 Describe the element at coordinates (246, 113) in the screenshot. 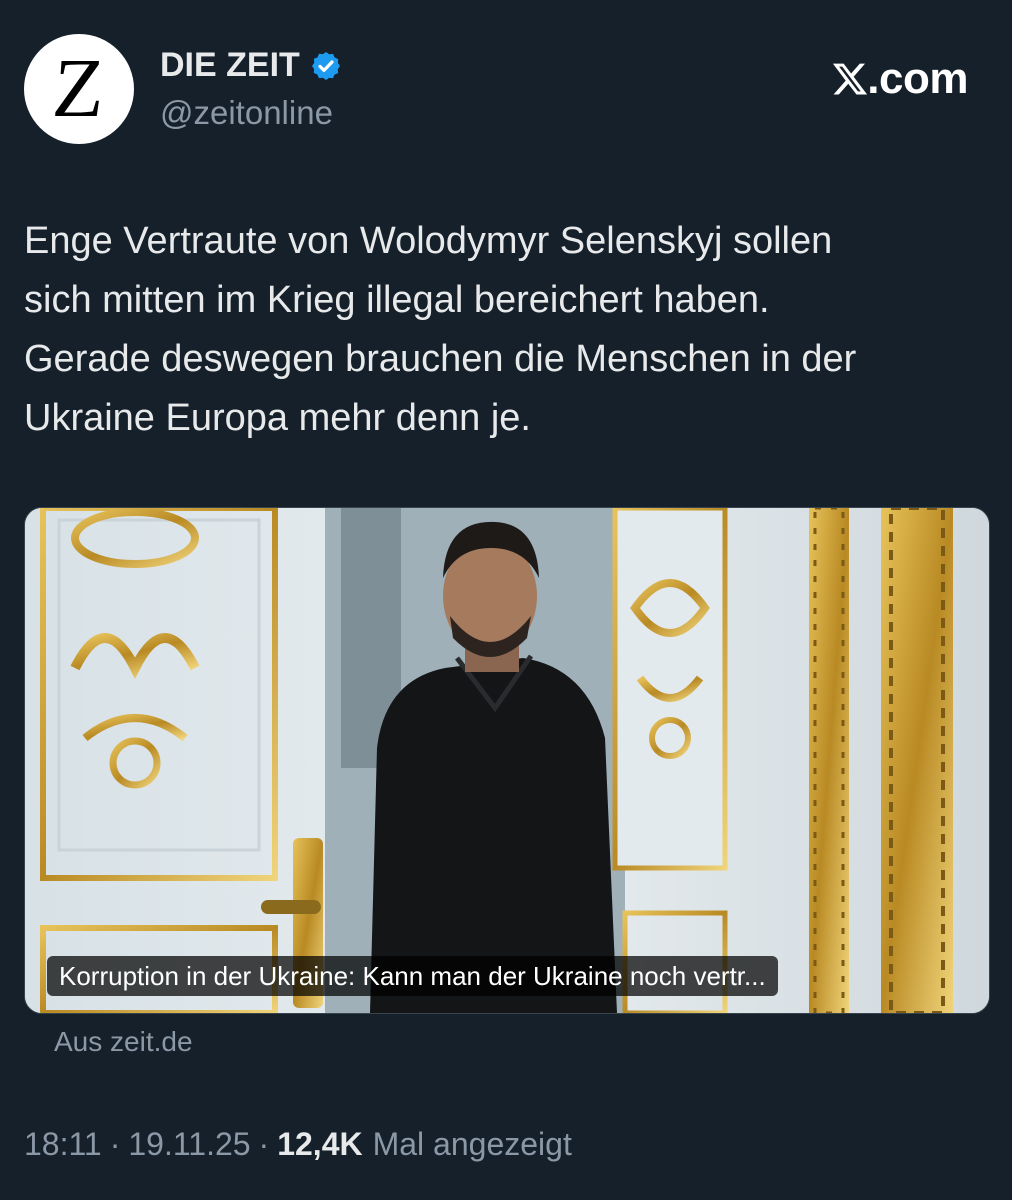

I see `author-handle: @zeitonline` at that location.